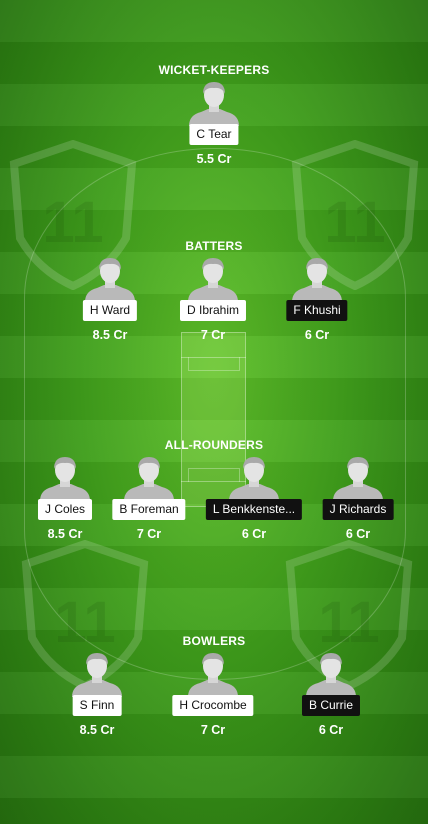 This screenshot has height=824, width=428. What do you see at coordinates (97, 705) in the screenshot?
I see `player-name-tag: S Finn` at bounding box center [97, 705].